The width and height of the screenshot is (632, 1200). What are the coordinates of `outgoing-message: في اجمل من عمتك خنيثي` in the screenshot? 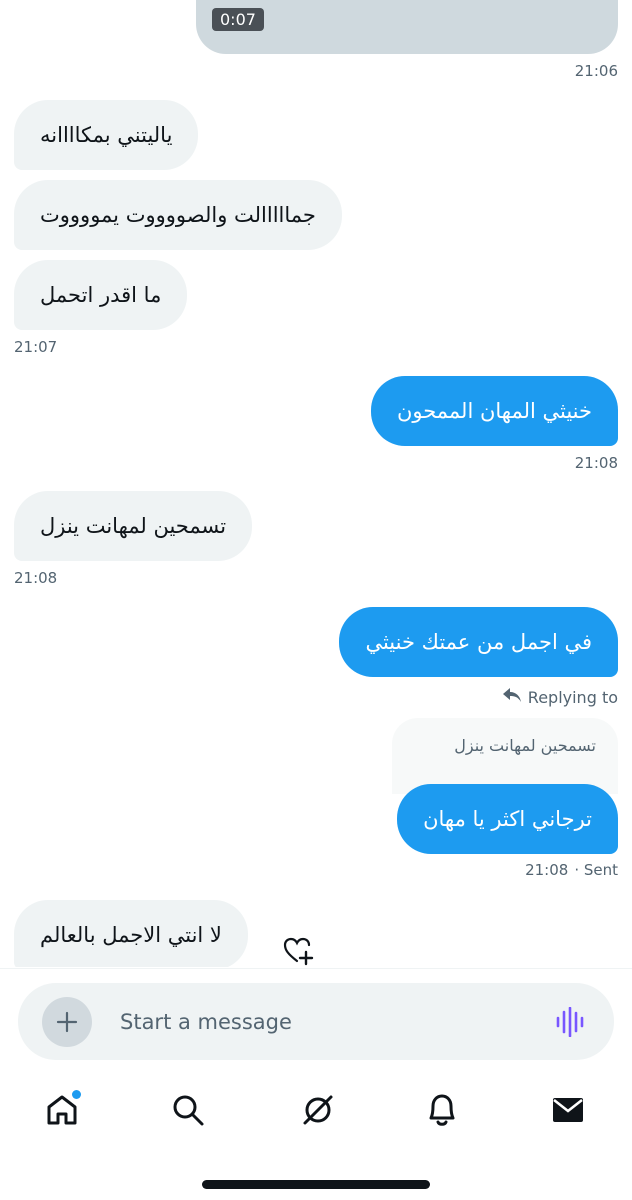 It's located at (478, 642).